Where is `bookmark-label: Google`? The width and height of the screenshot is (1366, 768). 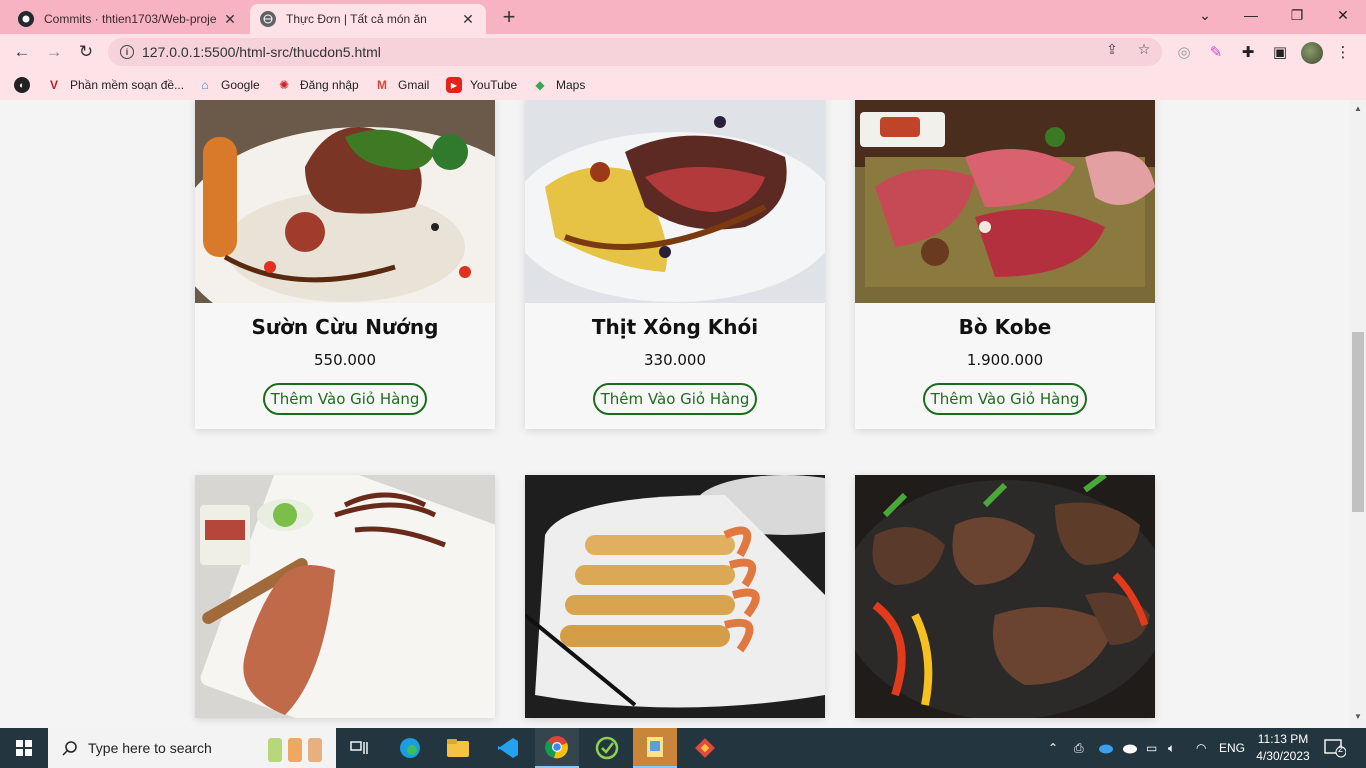 bookmark-label: Google is located at coordinates (240, 85).